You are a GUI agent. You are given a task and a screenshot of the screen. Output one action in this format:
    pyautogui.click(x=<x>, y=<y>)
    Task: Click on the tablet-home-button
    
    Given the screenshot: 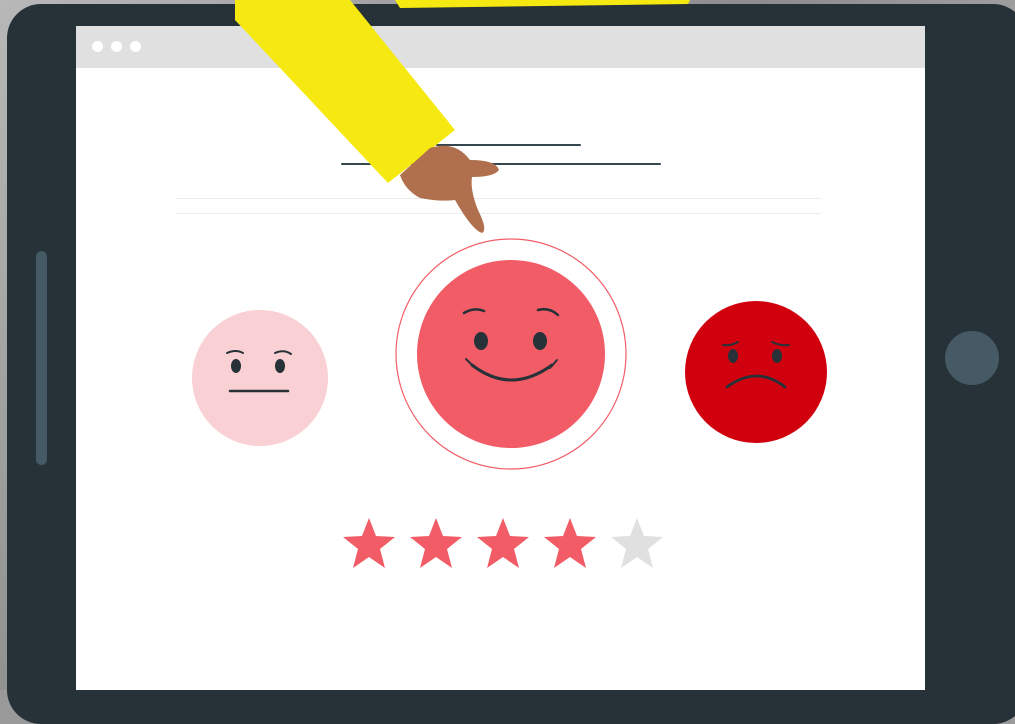 What is the action you would take?
    pyautogui.click(x=972, y=358)
    